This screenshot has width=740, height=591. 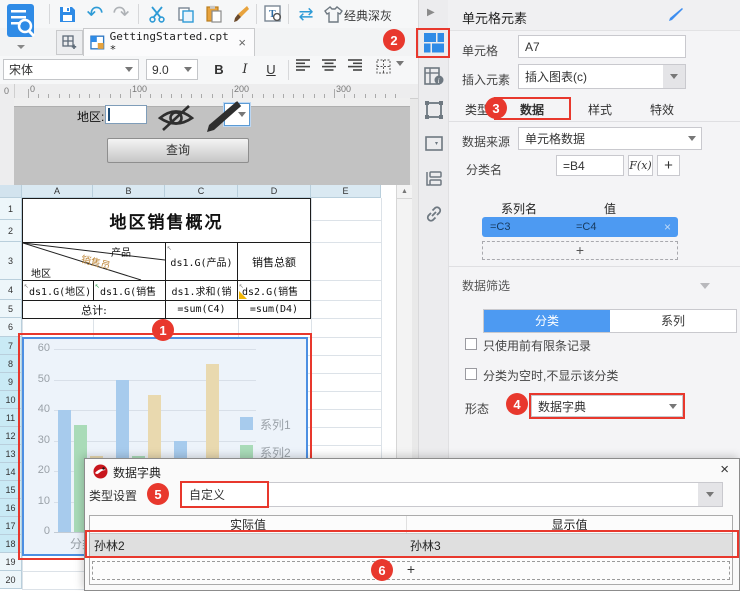 I want to click on tab-data: 数据, so click(x=532, y=109).